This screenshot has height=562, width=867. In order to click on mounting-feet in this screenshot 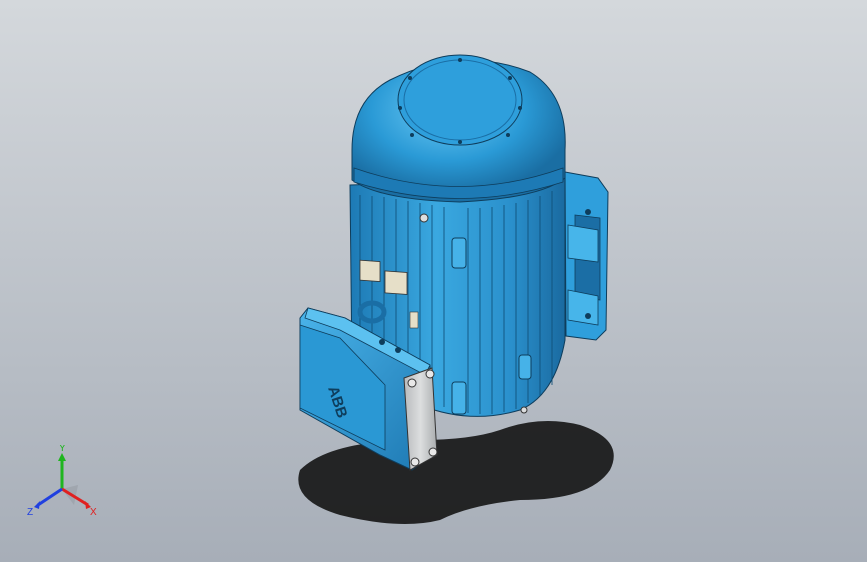, I will do `click(586, 256)`.